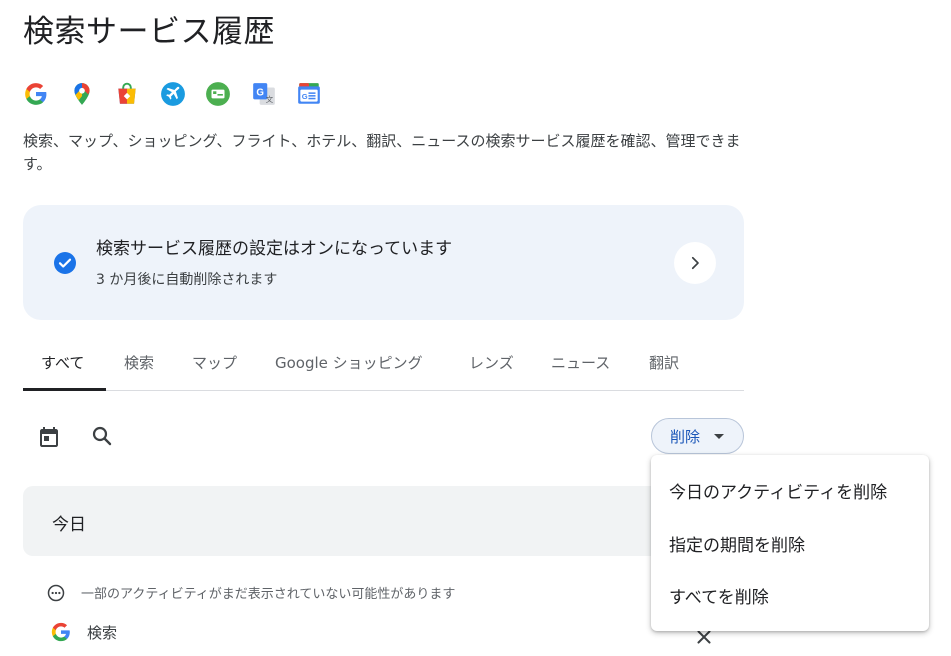 This screenshot has height=656, width=951. I want to click on notice-text: 一部のアクティビティがまだ表示されていない可能性があります, so click(268, 594).